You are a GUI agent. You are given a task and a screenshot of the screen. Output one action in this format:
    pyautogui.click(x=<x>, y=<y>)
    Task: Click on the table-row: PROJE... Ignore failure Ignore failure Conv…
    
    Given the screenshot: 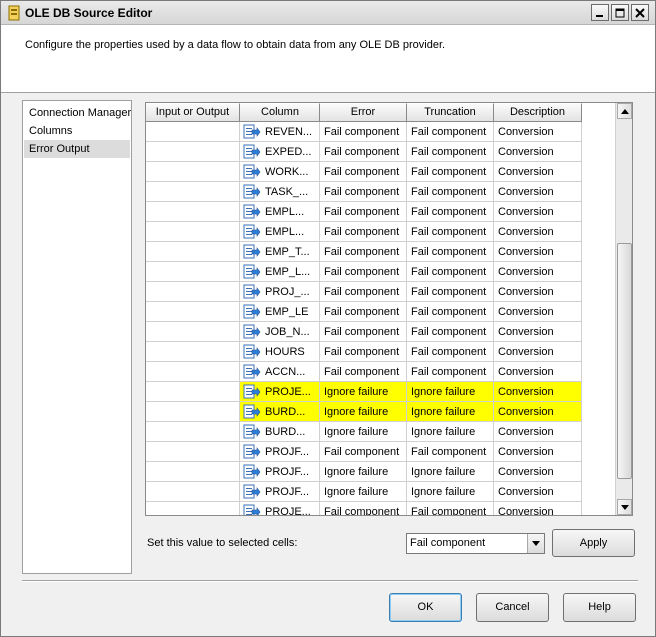 What is the action you would take?
    pyautogui.click(x=381, y=392)
    